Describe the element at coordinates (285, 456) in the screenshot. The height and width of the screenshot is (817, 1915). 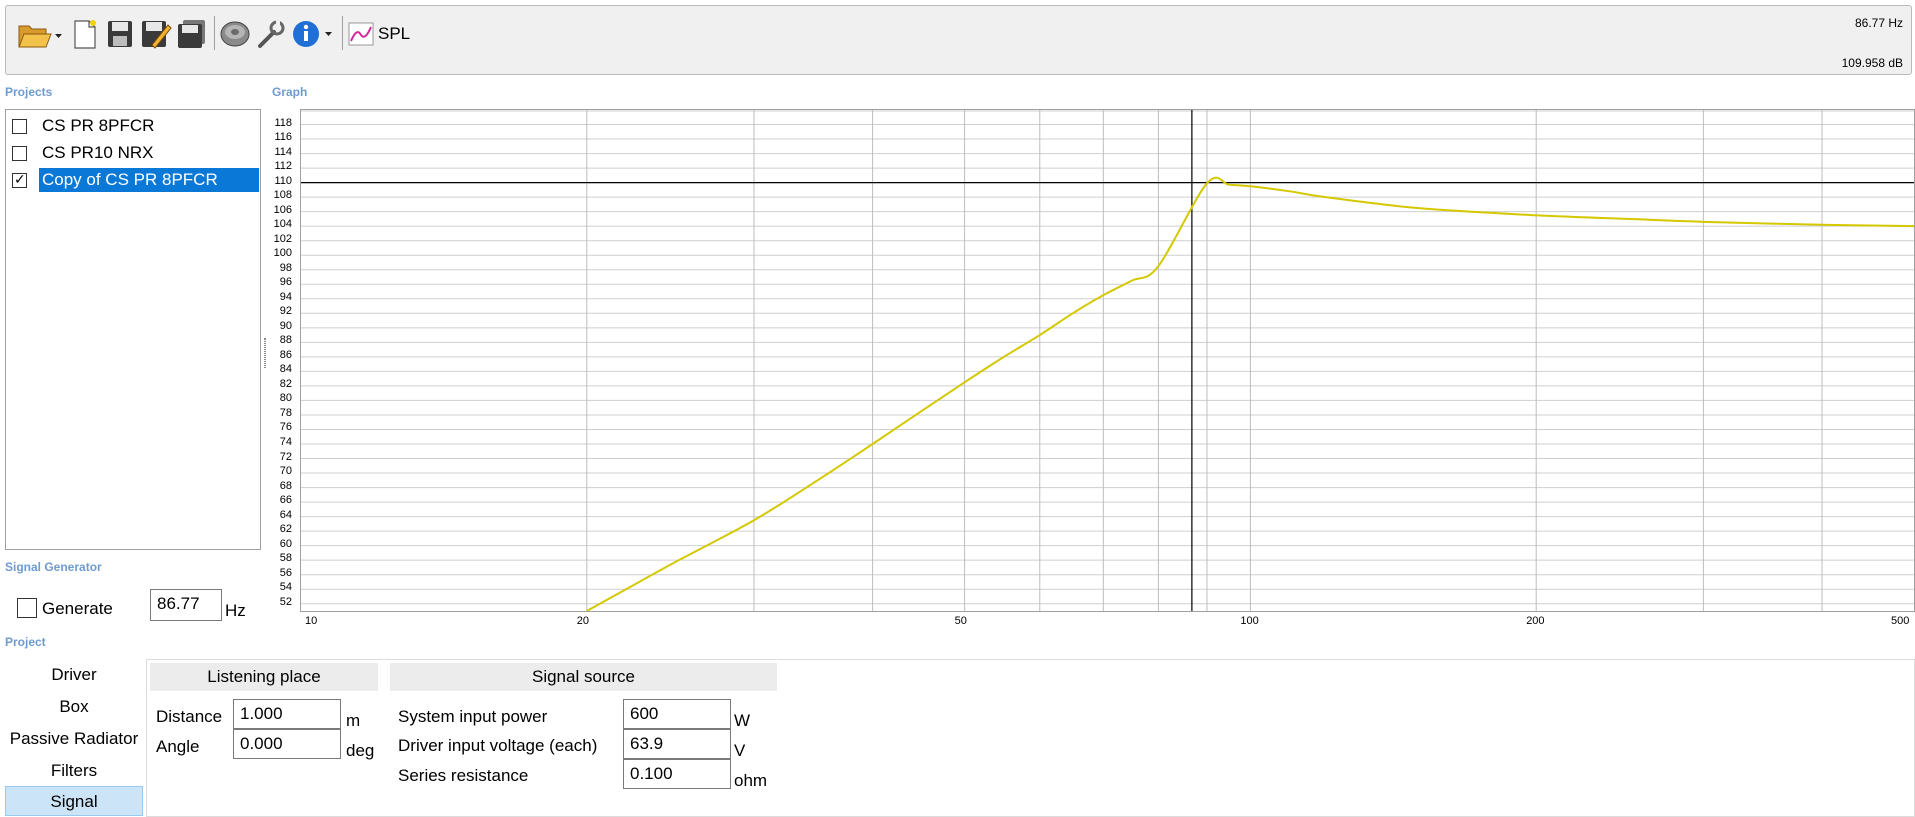
I see `y-tick-label: 72` at that location.